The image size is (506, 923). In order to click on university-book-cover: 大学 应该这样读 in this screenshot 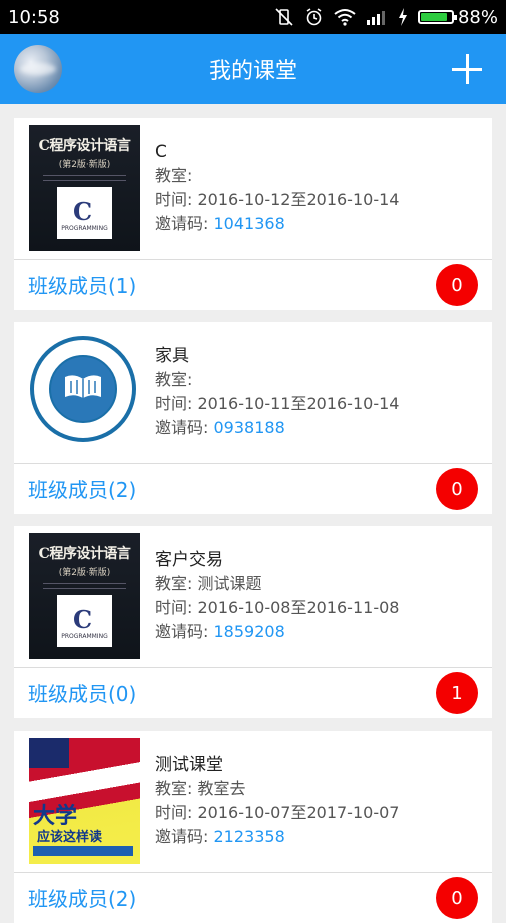, I will do `click(84, 801)`.